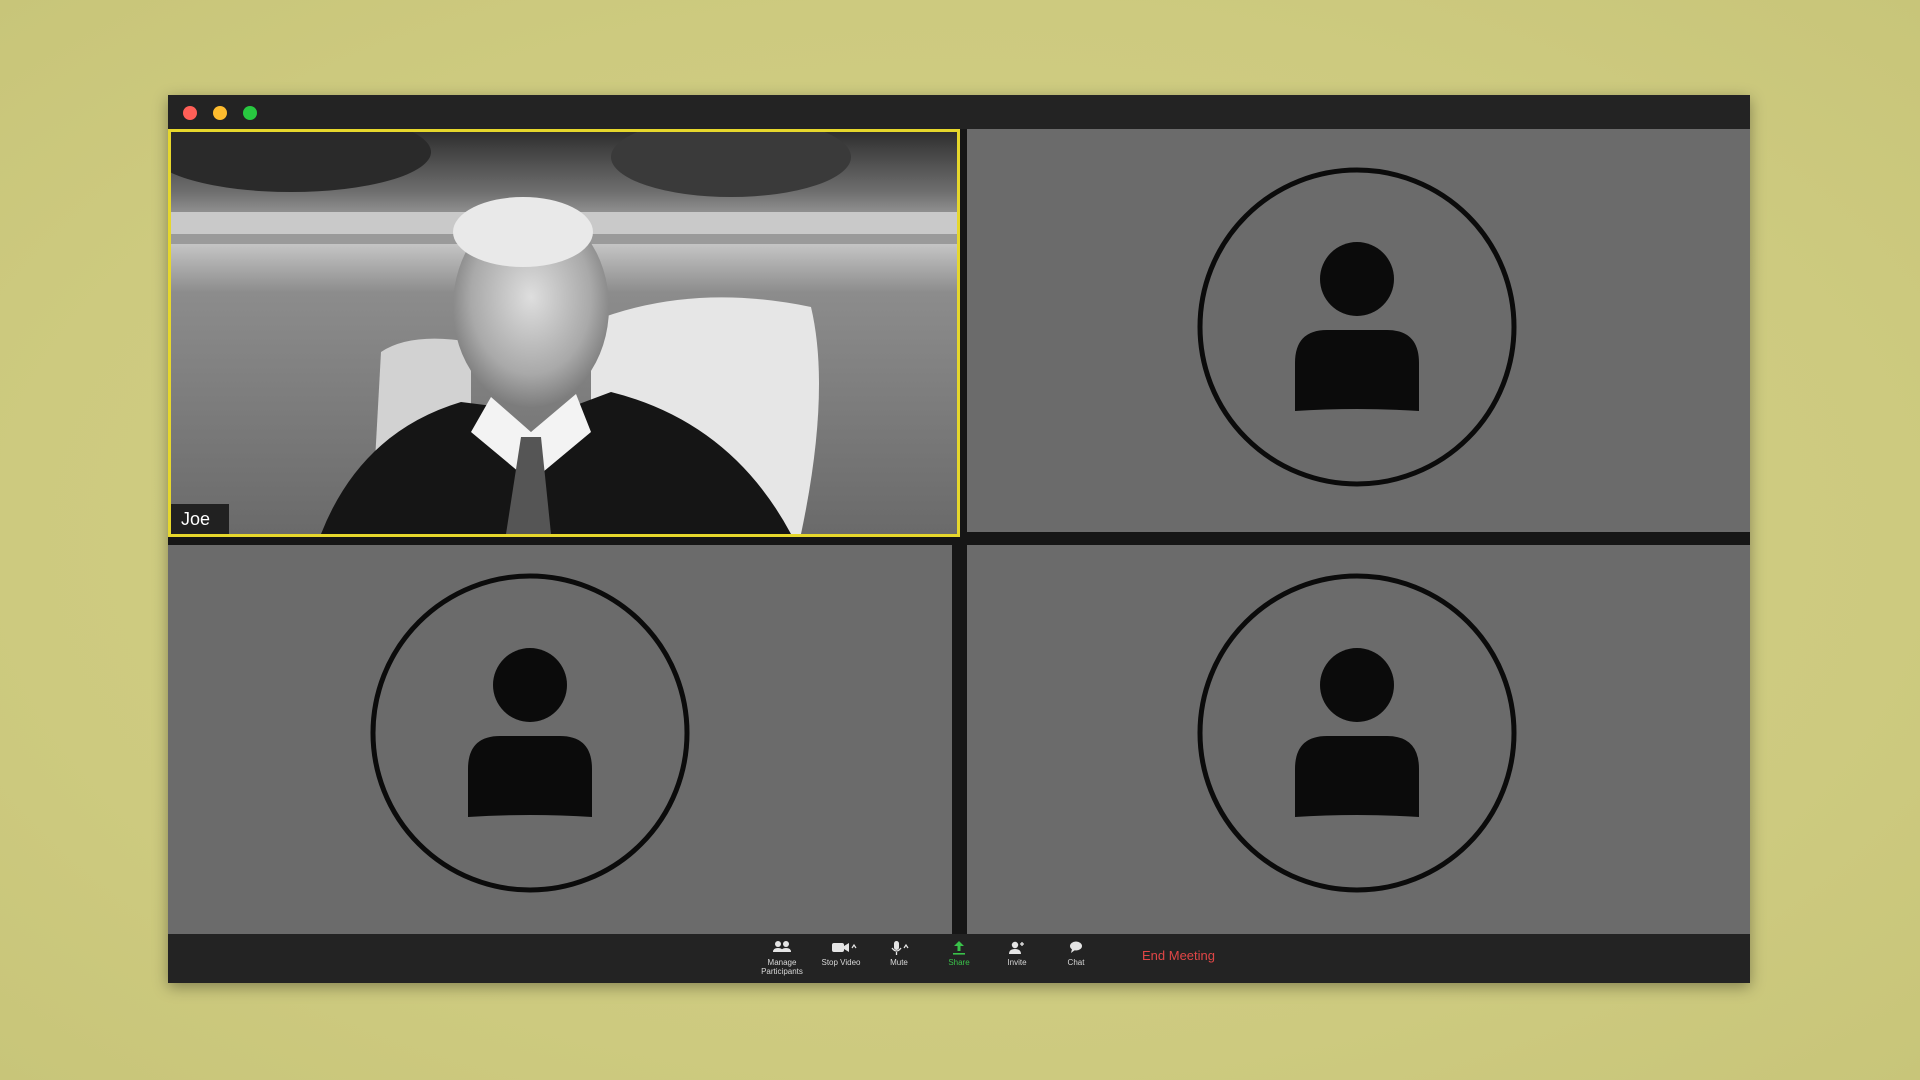  Describe the element at coordinates (190, 113) in the screenshot. I see `close-window-button` at that location.